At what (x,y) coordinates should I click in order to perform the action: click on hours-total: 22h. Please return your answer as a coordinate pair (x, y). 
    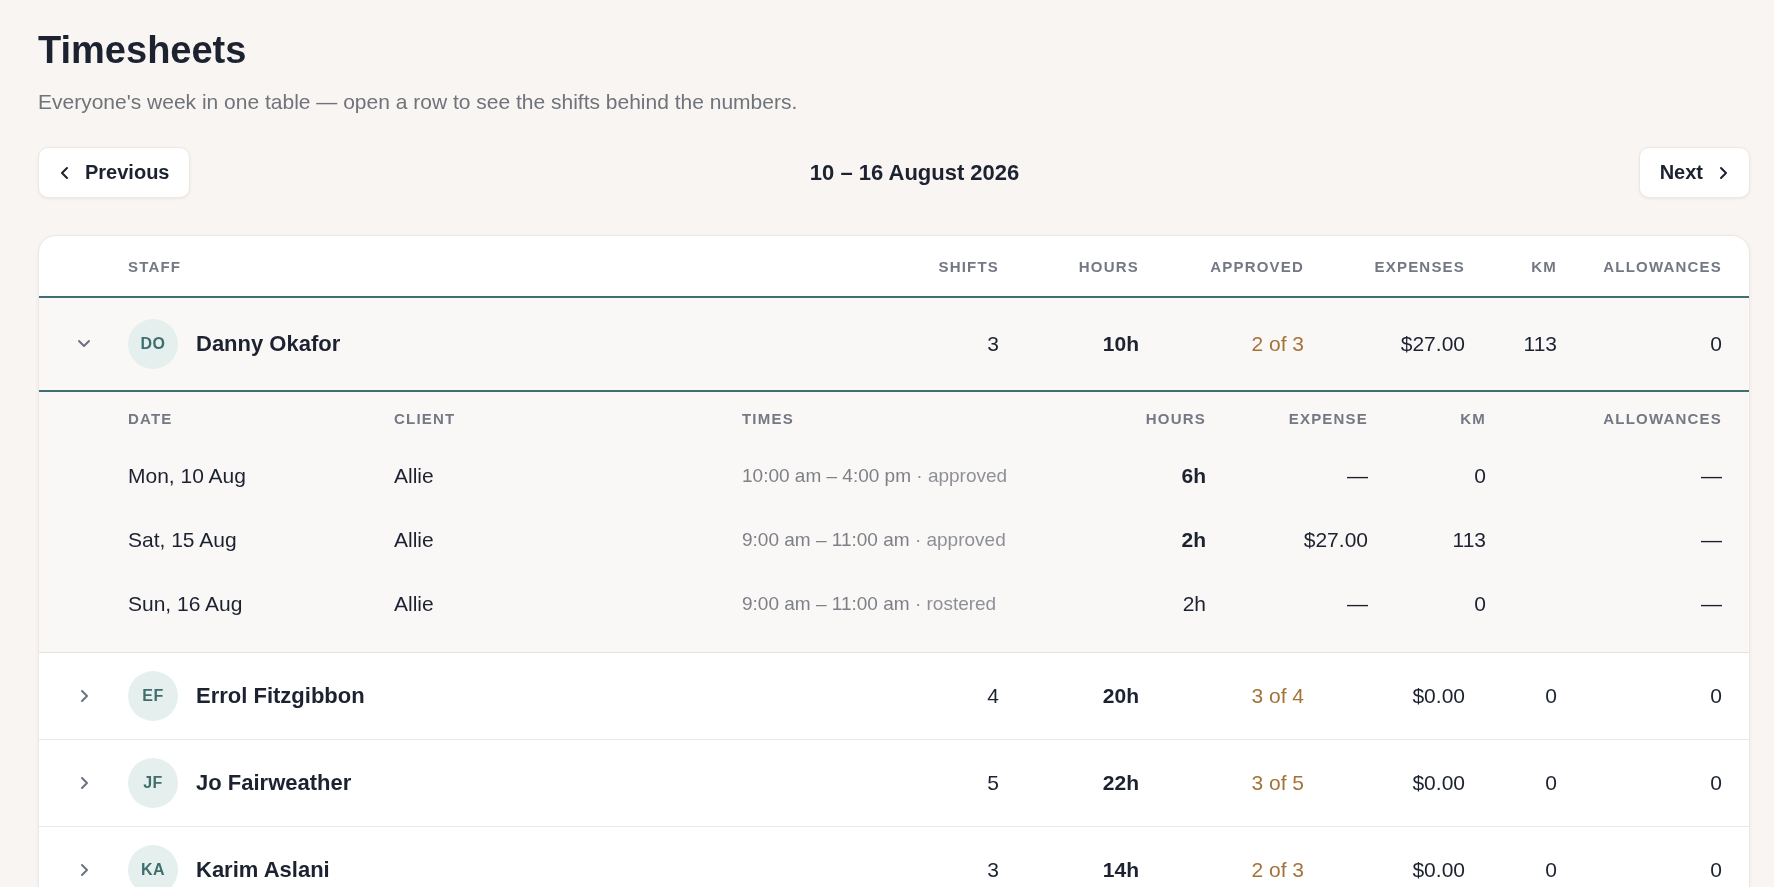
    Looking at the image, I should click on (1120, 783).